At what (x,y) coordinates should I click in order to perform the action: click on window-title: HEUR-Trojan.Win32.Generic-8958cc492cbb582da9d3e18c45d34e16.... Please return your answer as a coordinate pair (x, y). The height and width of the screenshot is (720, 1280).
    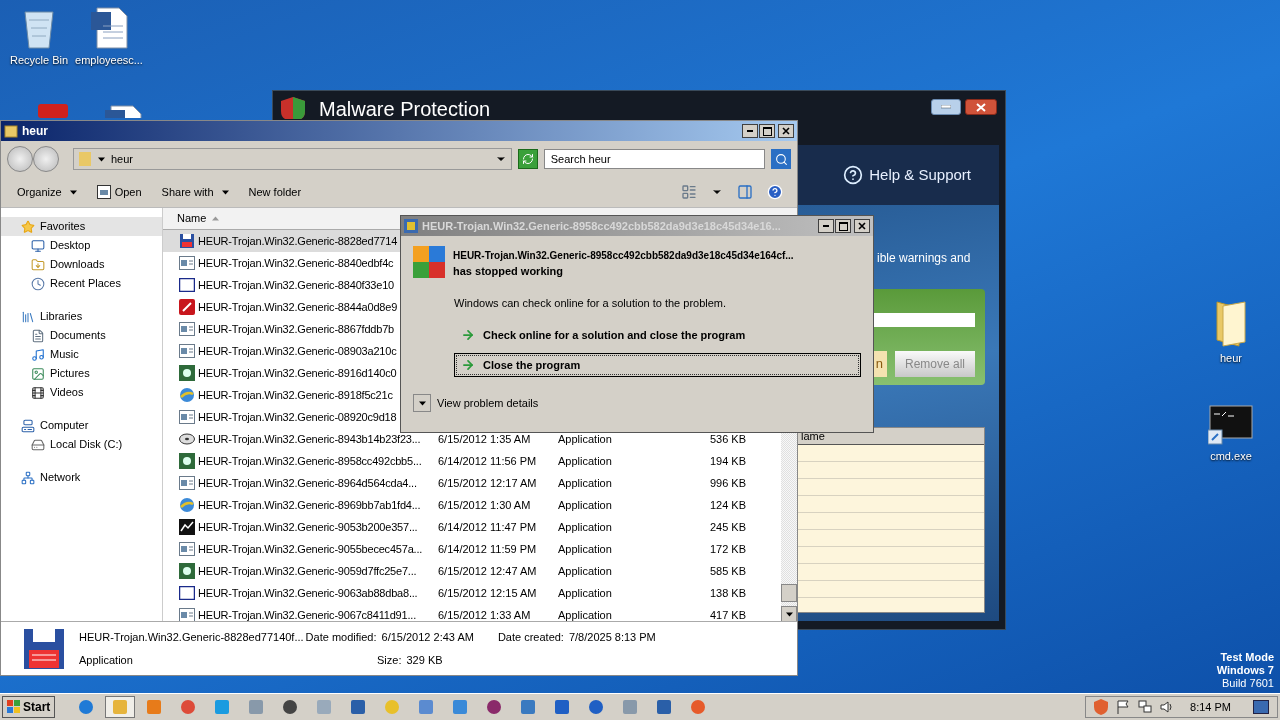
    Looking at the image, I should click on (601, 226).